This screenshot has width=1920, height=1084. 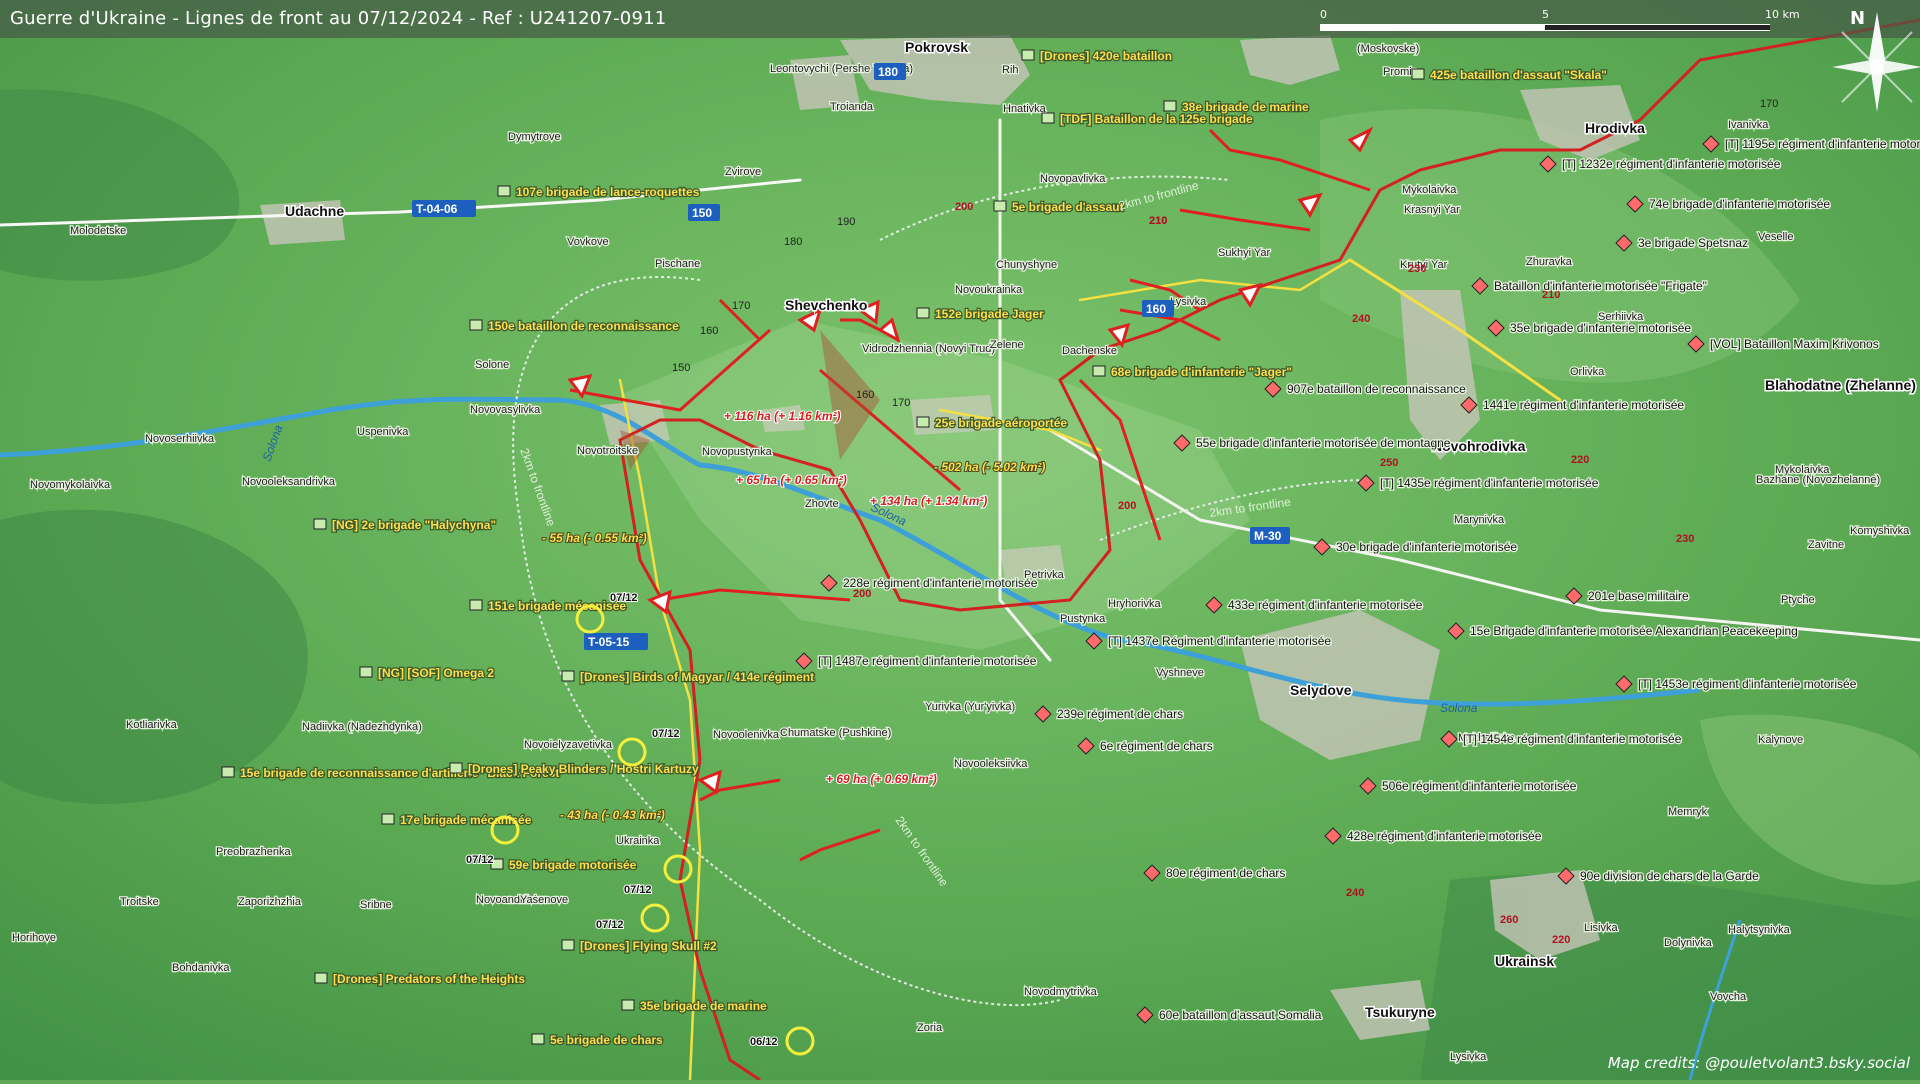 What do you see at coordinates (1244, 253) in the screenshot?
I see `village-label: Sukhyi Yar` at bounding box center [1244, 253].